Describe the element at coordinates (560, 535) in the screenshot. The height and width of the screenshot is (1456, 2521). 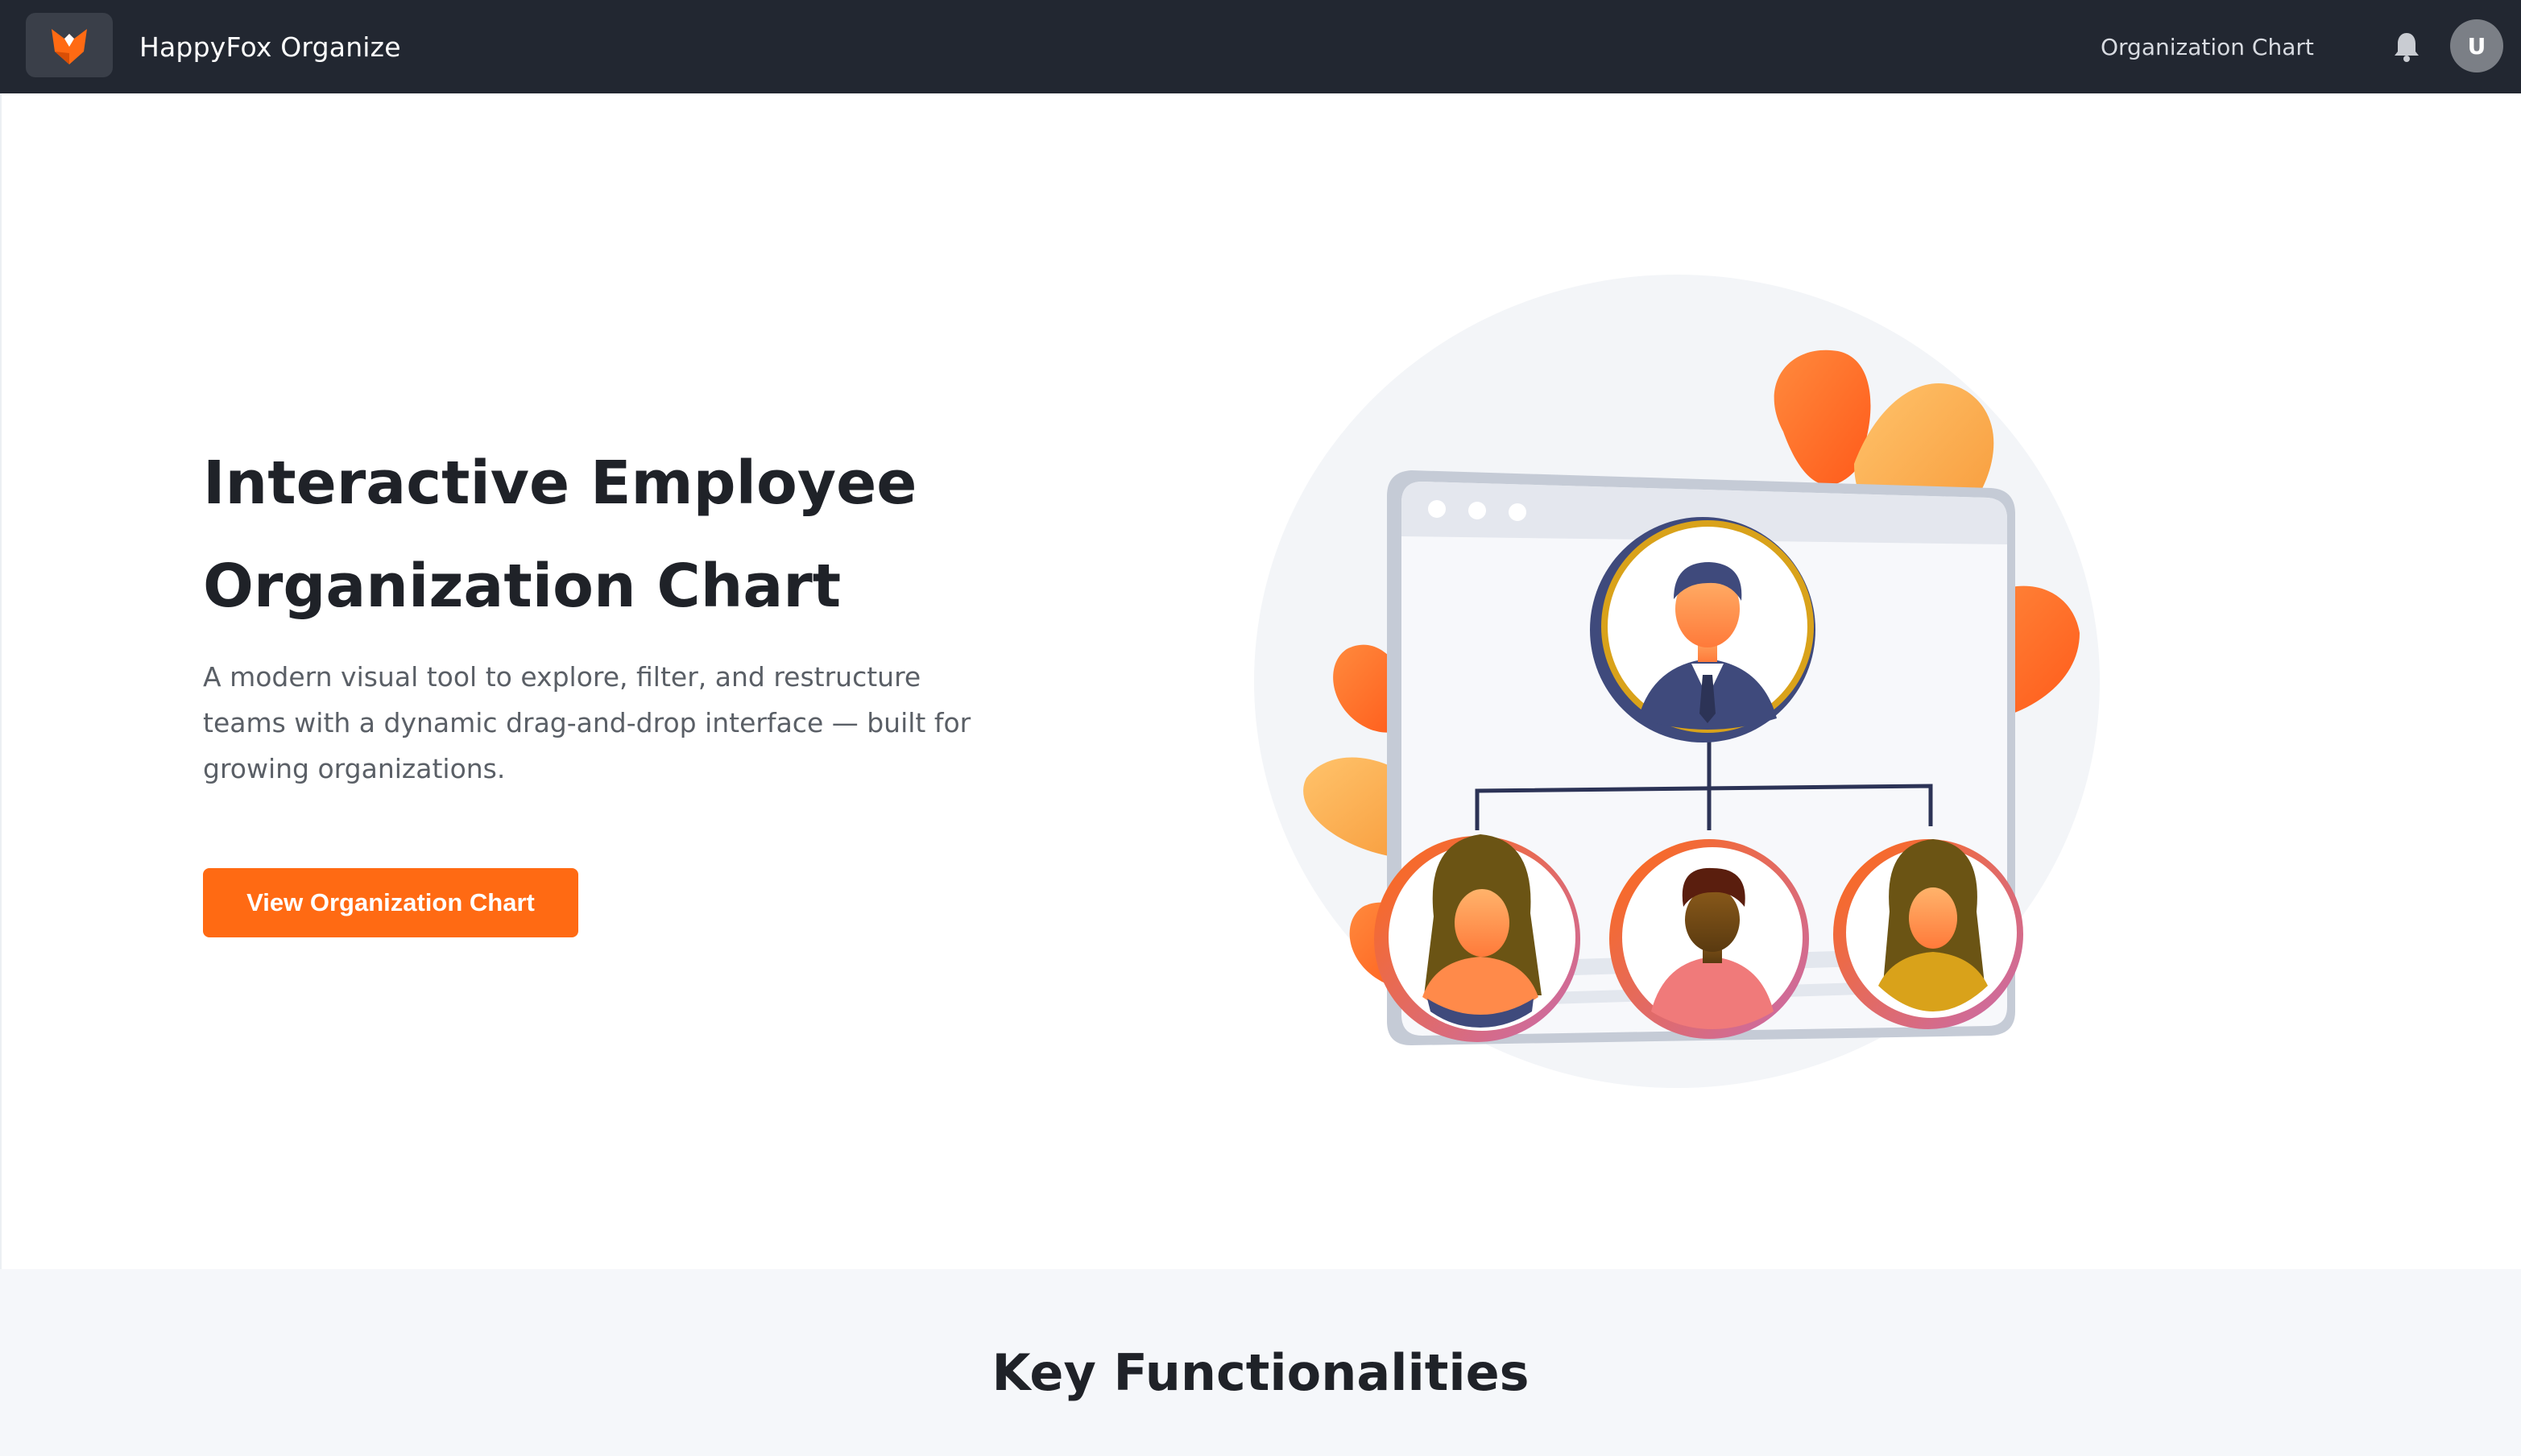
I see `hero-title: Interactive Employee Organization Chart` at that location.